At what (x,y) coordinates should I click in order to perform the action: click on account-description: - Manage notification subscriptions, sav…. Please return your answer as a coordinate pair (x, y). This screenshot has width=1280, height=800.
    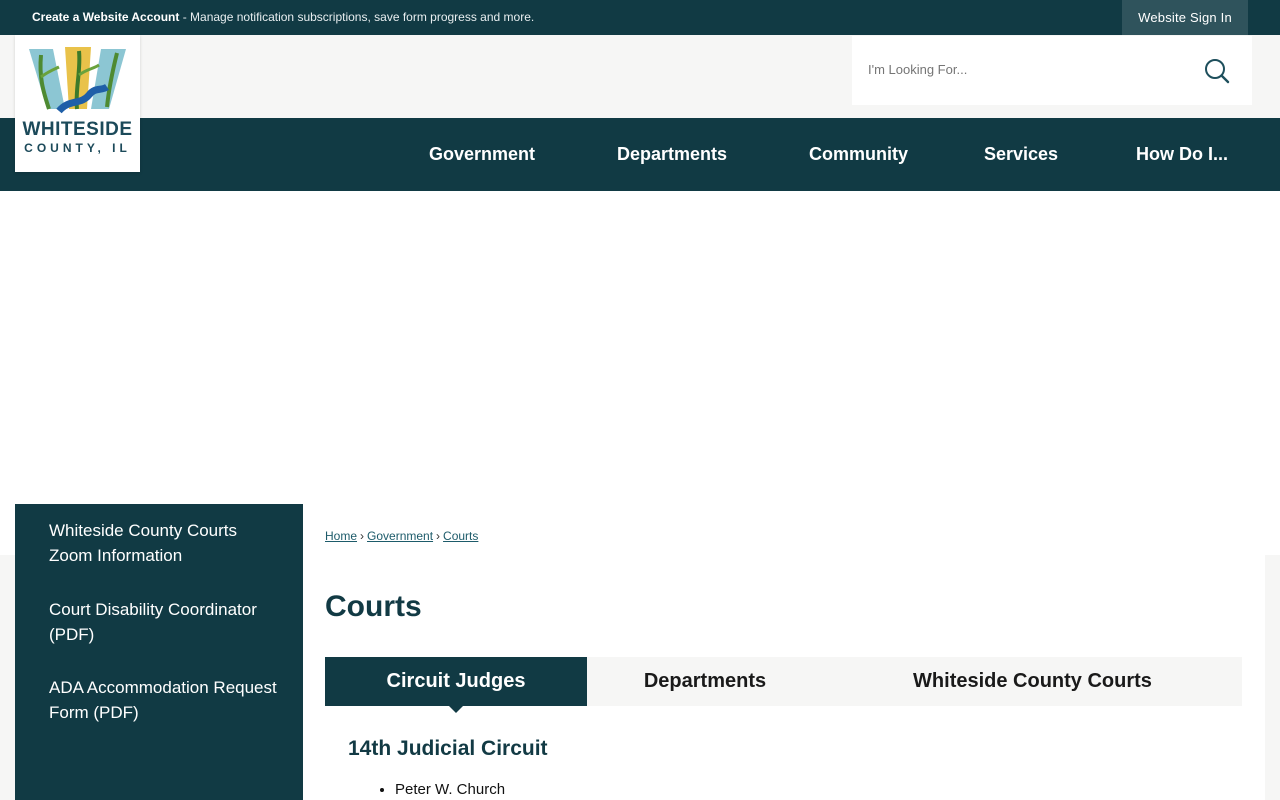
    Looking at the image, I should click on (357, 17).